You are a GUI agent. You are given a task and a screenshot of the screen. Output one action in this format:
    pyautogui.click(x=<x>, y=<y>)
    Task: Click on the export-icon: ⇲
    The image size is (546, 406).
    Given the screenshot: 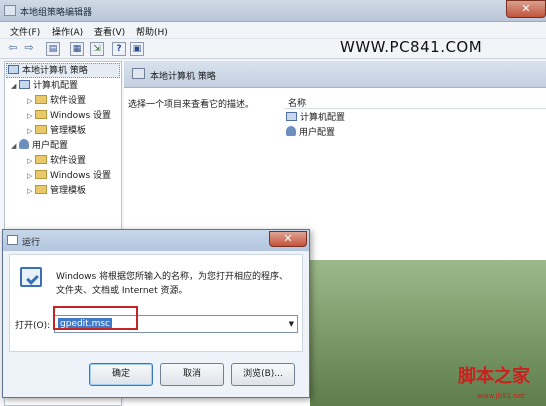 What is the action you would take?
    pyautogui.click(x=97, y=49)
    